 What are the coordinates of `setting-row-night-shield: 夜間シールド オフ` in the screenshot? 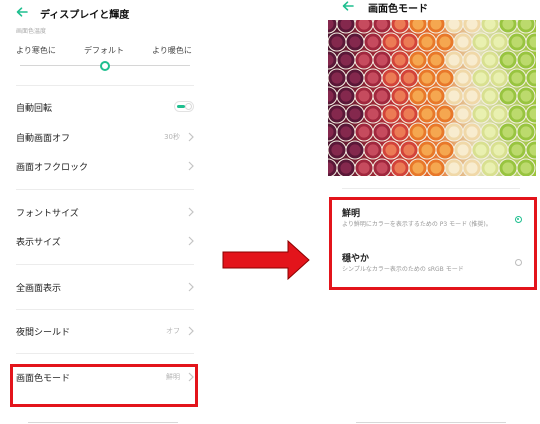 It's located at (105, 332).